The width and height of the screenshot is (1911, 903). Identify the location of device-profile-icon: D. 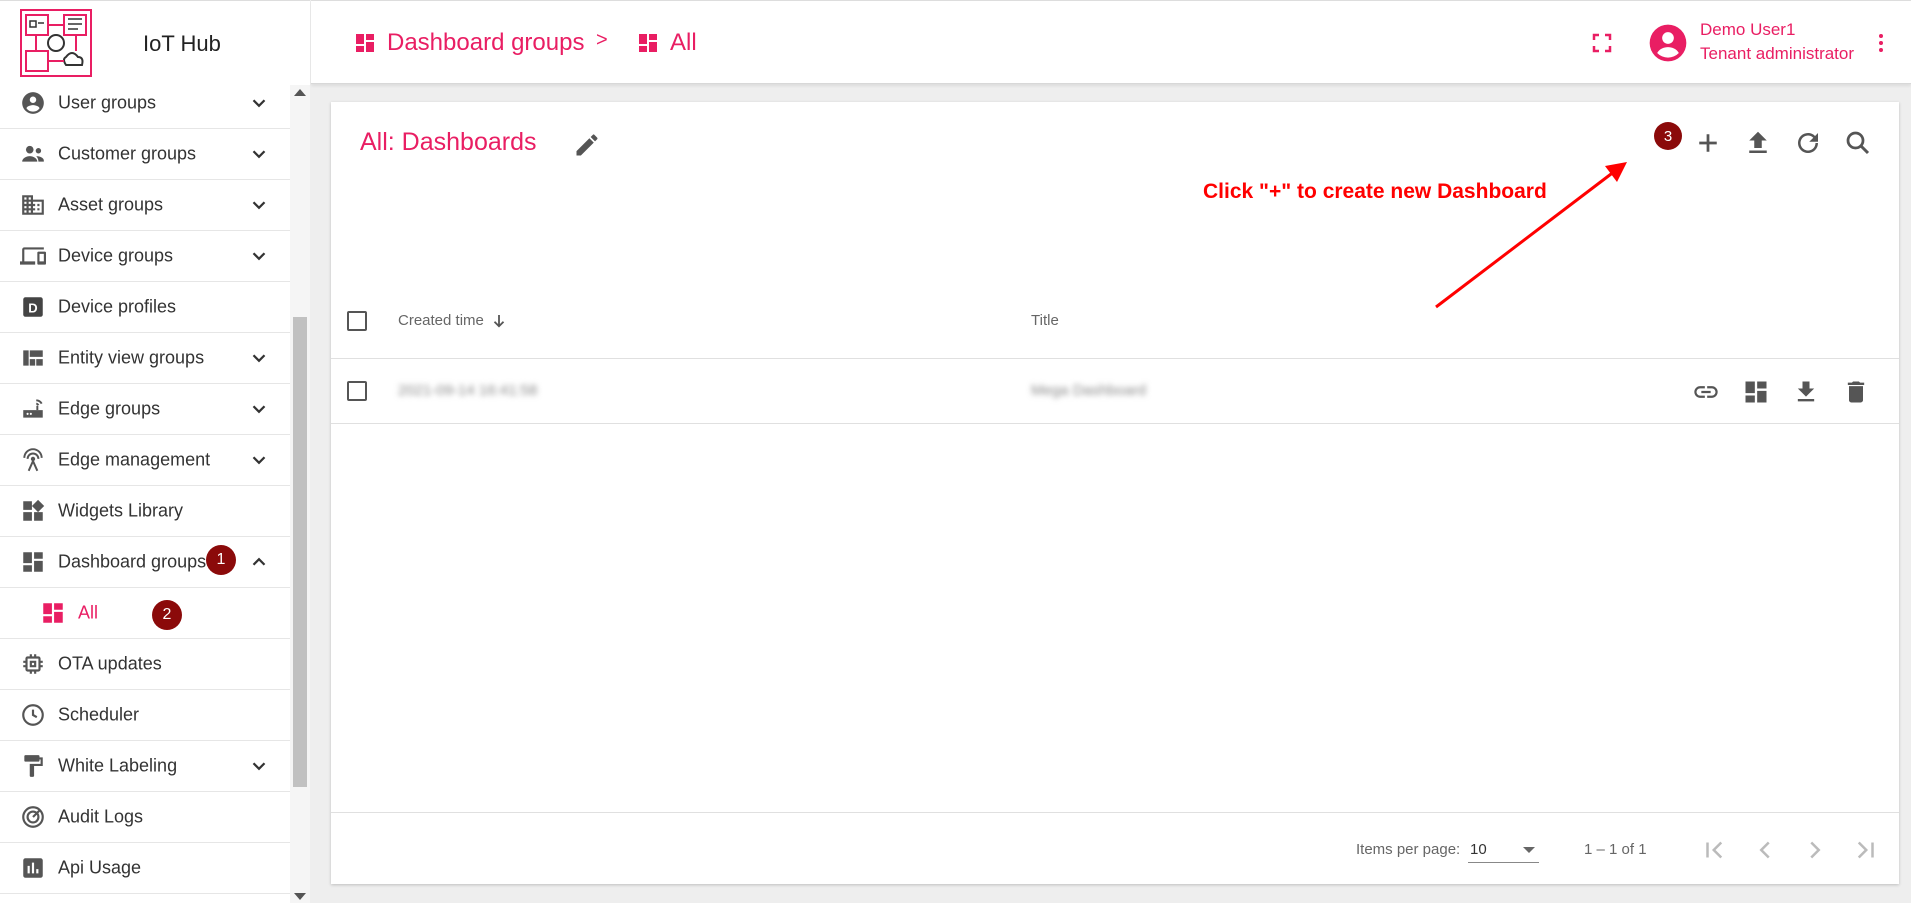
(33, 307).